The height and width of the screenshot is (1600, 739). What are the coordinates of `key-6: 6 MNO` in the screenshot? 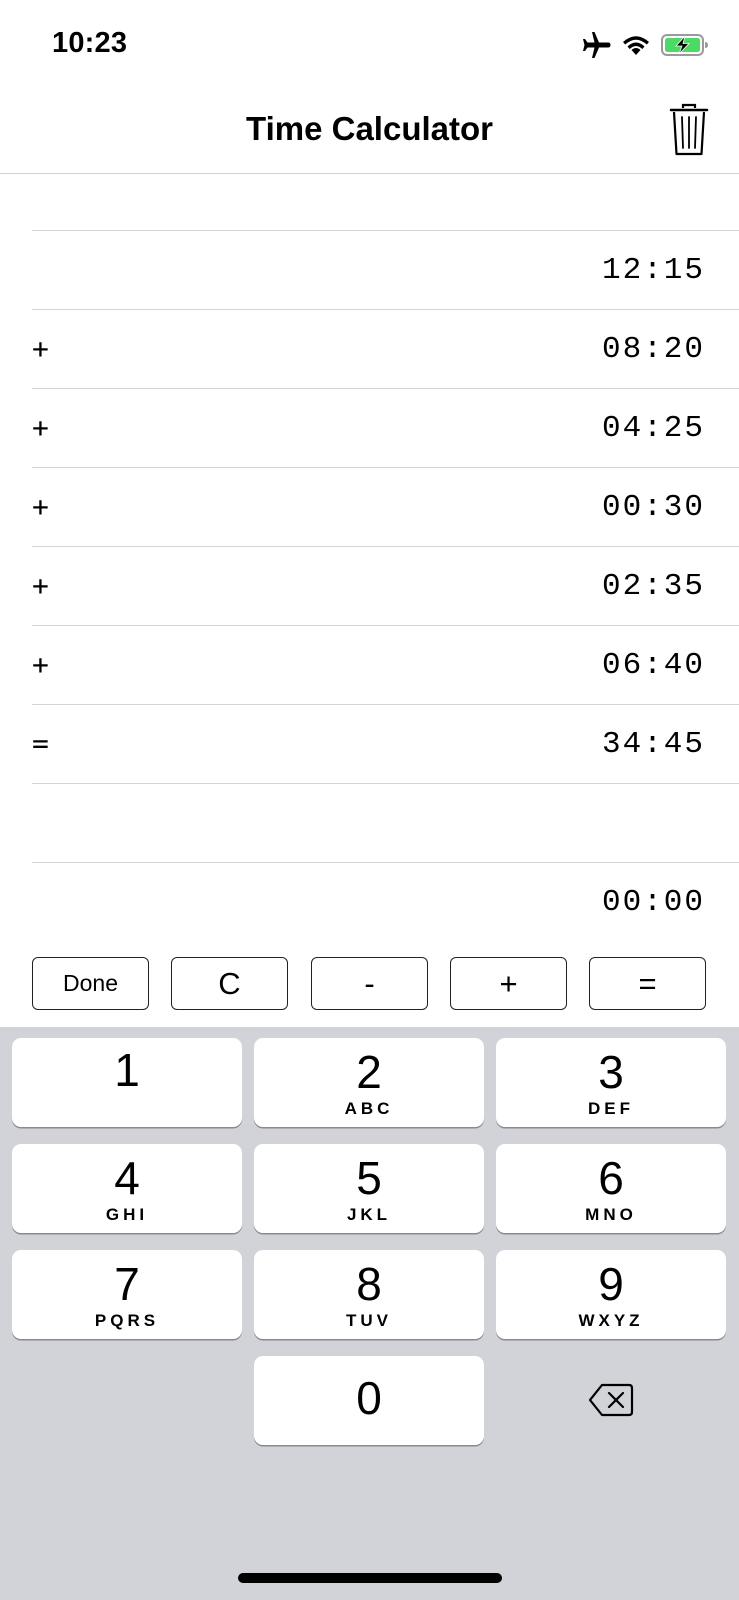 It's located at (611, 1188).